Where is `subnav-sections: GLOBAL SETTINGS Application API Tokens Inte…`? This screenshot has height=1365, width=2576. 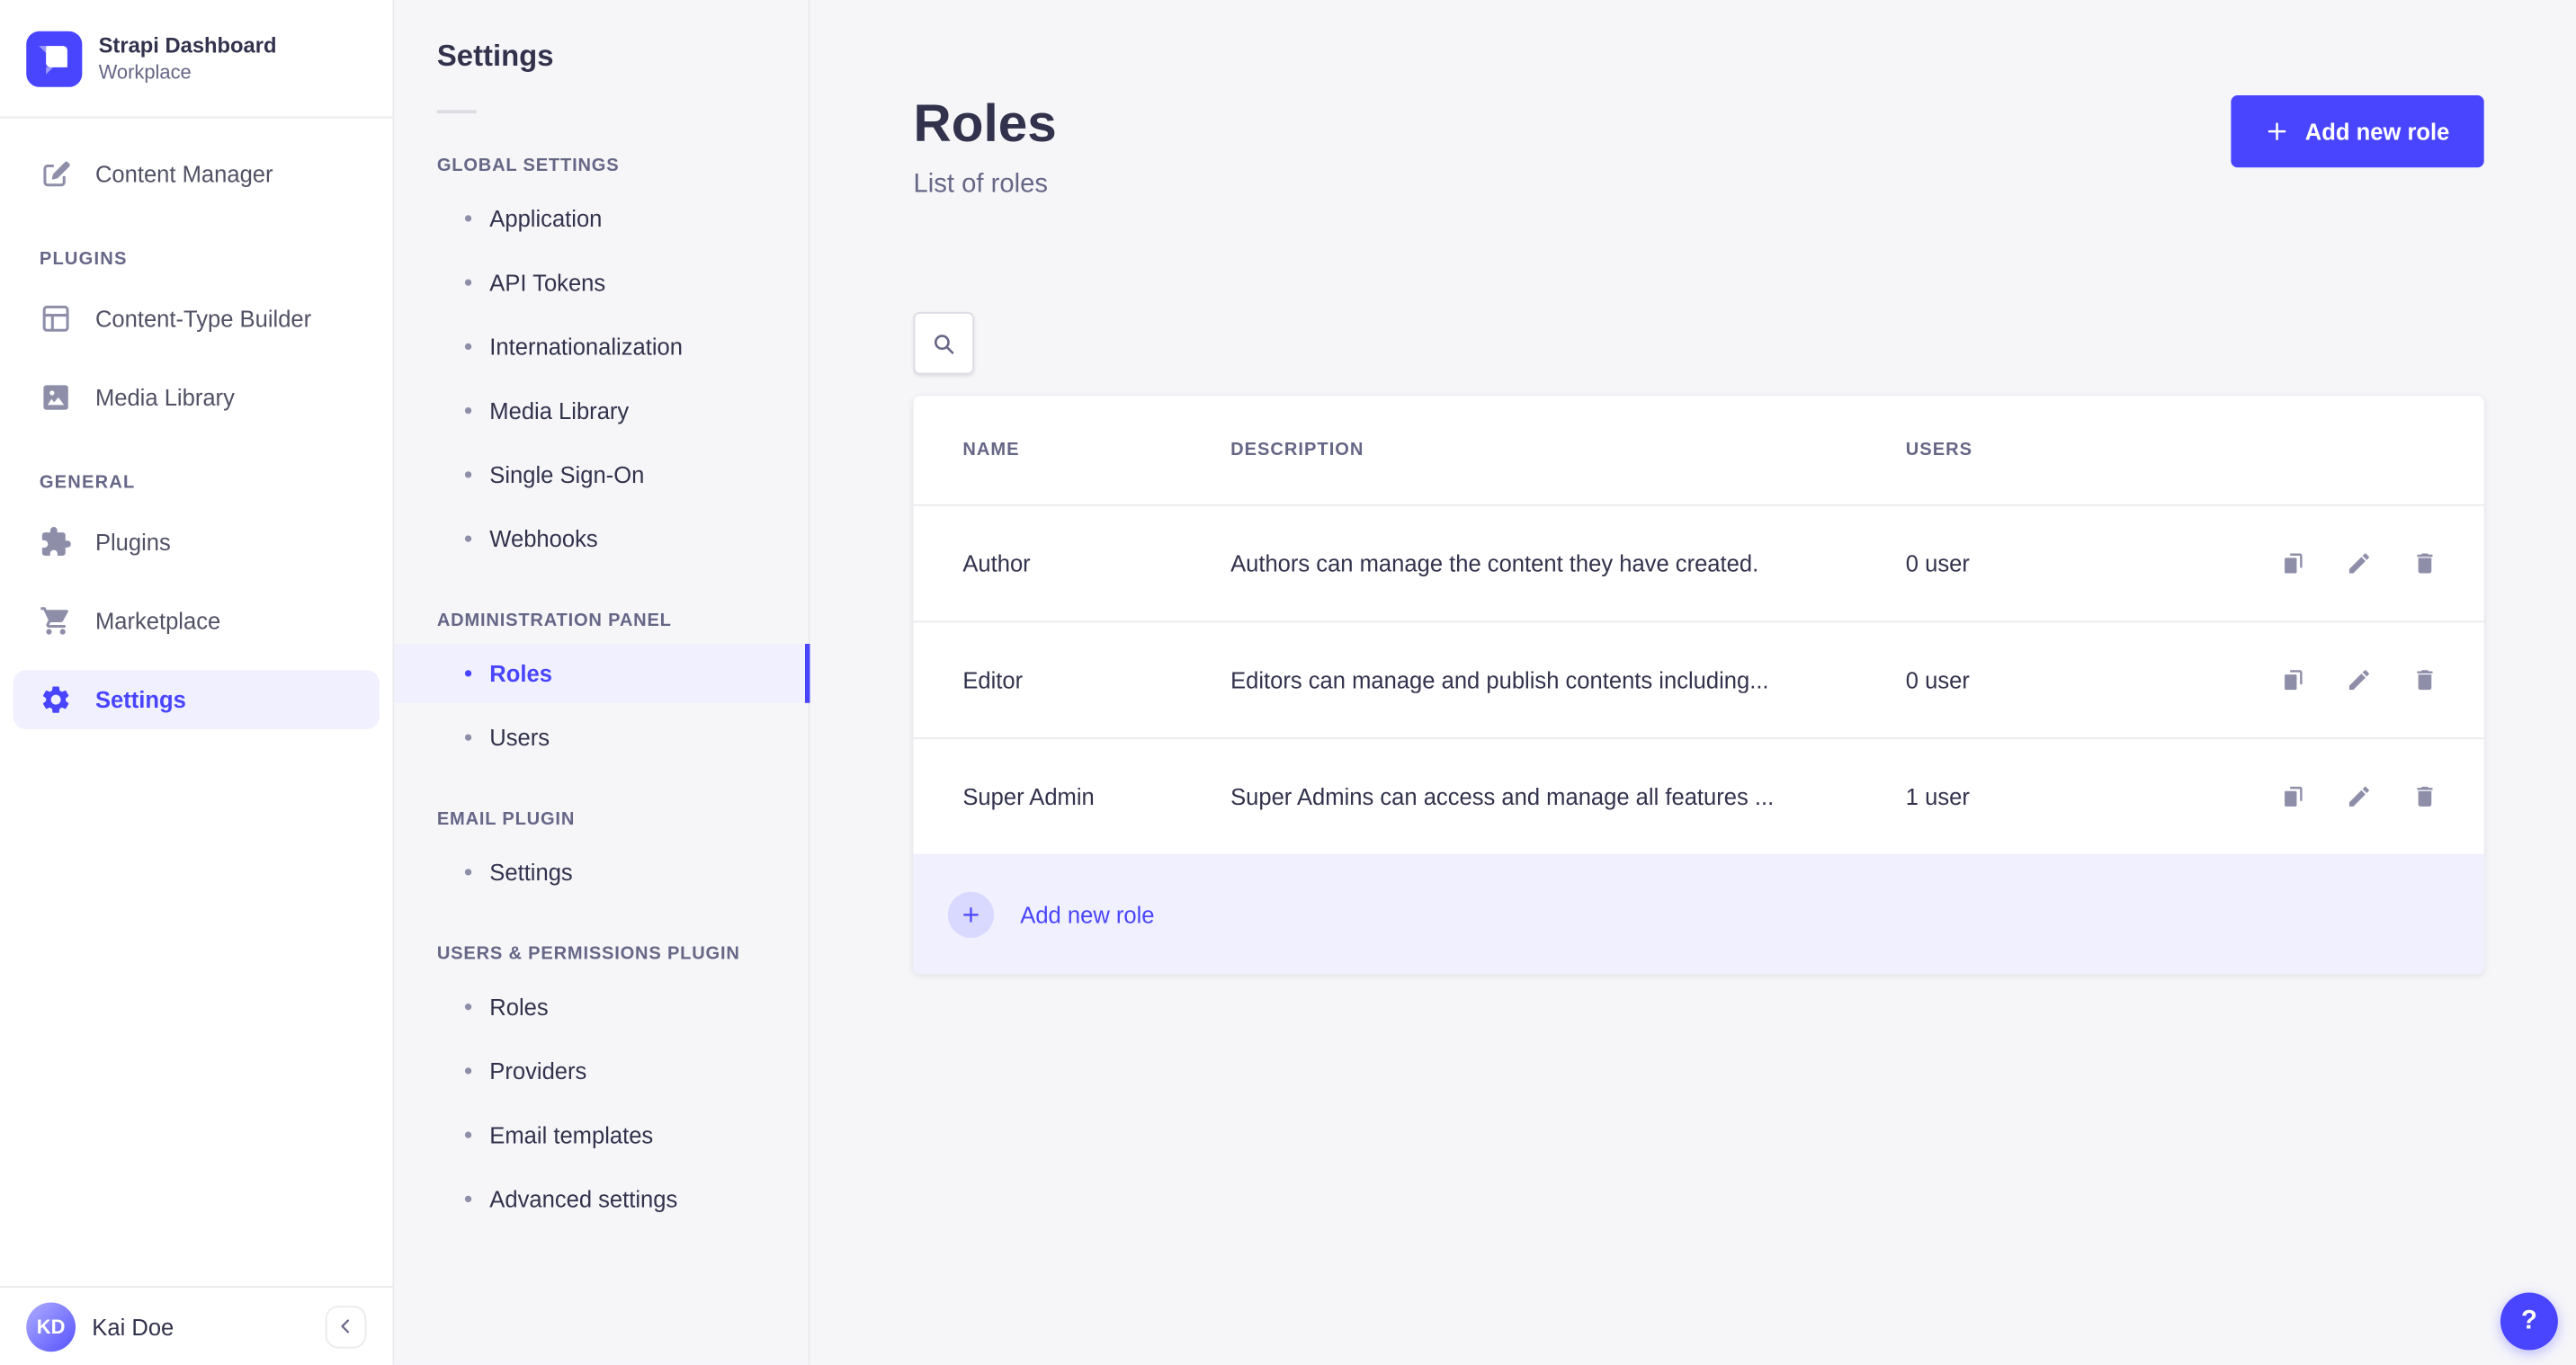 subnav-sections: GLOBAL SETTINGS Application API Tokens Inte… is located at coordinates (602, 693).